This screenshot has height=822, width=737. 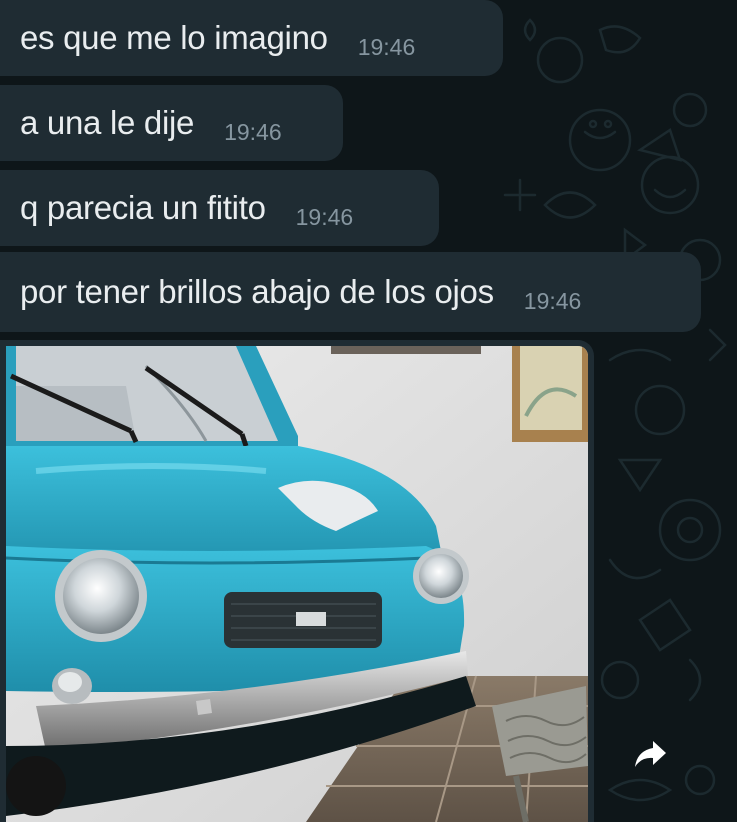 I want to click on forward-arrow-icon, so click(x=650, y=754).